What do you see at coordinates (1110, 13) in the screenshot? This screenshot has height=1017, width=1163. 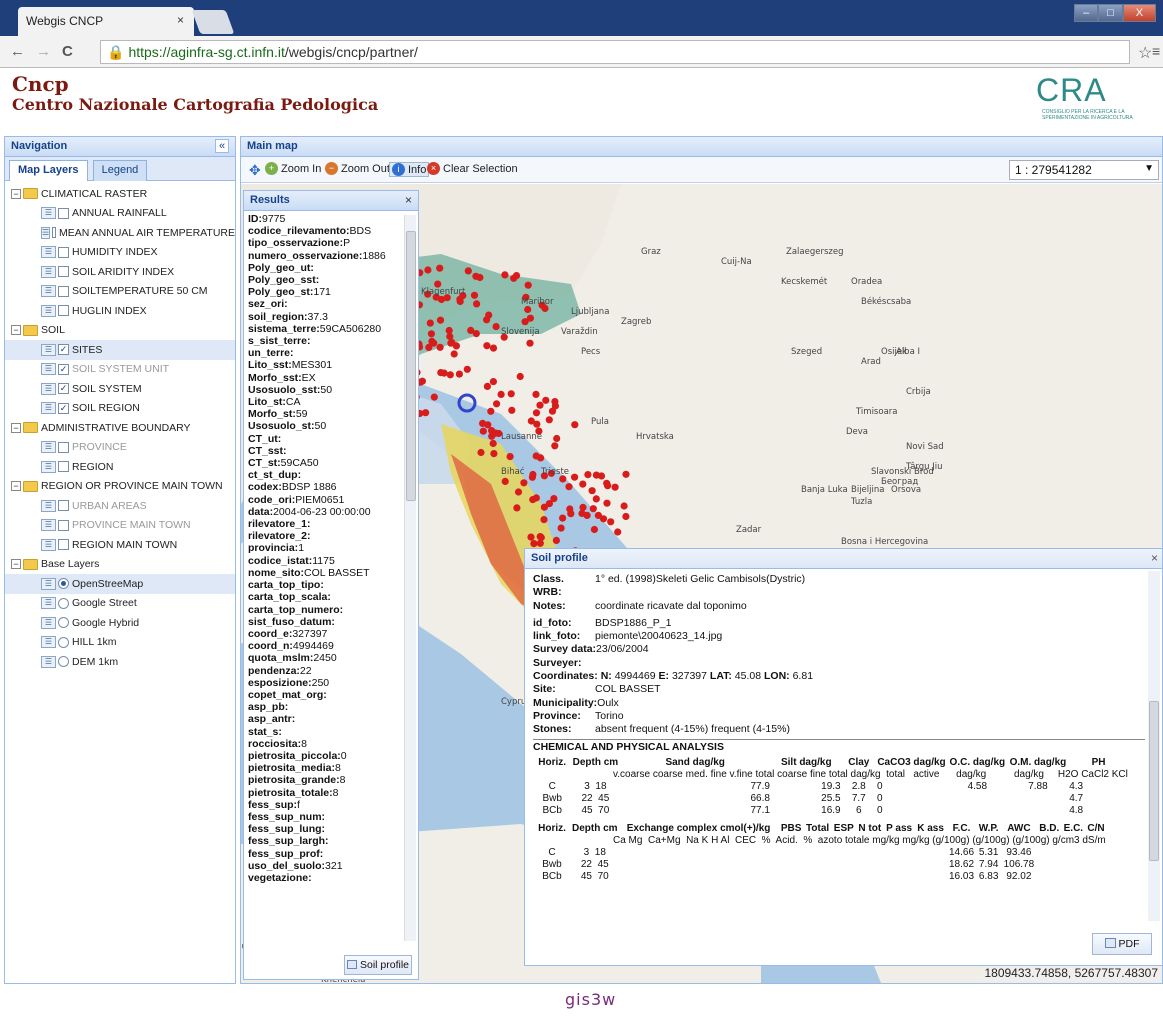 I see `maximize-button: □` at bounding box center [1110, 13].